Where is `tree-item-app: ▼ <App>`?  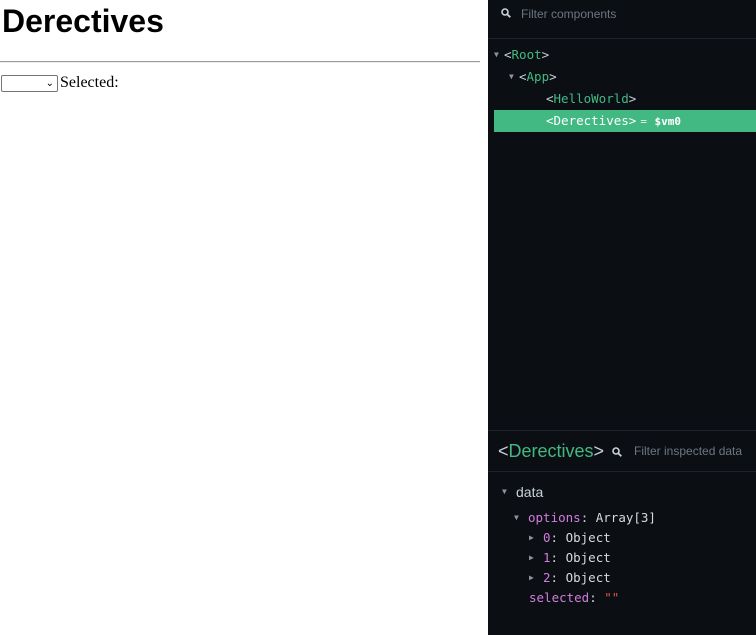
tree-item-app: ▼ <App> is located at coordinates (625, 77).